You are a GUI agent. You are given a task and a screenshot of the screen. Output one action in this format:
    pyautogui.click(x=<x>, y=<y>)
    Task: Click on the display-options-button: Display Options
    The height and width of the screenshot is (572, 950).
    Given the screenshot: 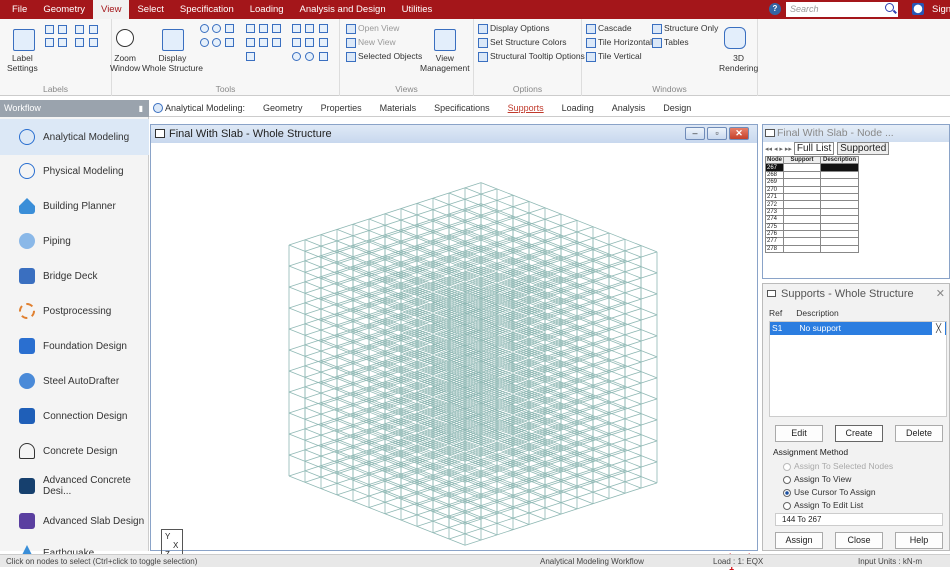 What is the action you would take?
    pyautogui.click(x=514, y=28)
    